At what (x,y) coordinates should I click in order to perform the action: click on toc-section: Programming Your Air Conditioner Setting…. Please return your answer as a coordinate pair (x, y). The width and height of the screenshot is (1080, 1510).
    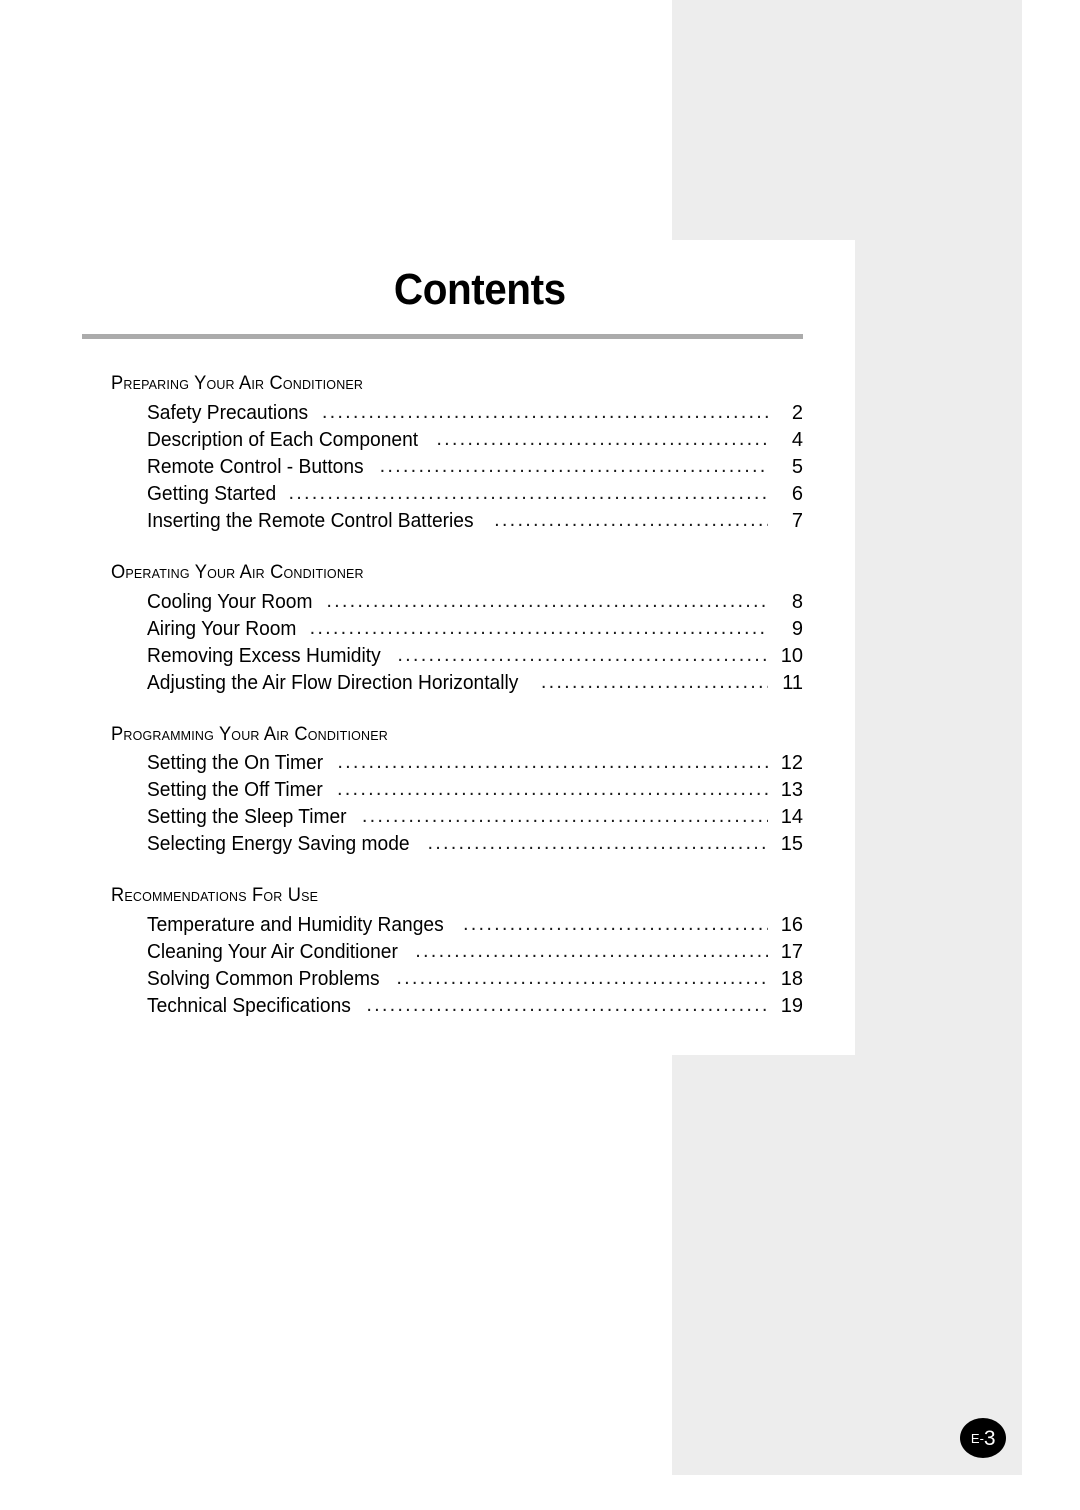
    Looking at the image, I should click on (457, 791).